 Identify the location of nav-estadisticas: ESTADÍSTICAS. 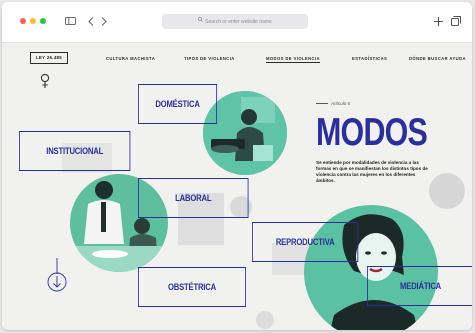
(369, 58).